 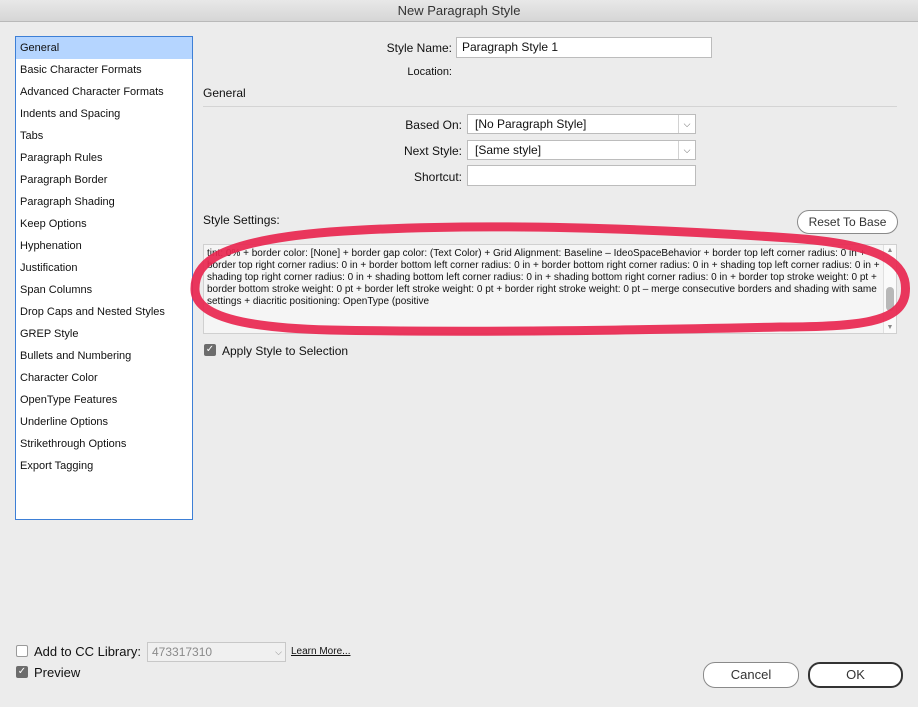 I want to click on preview-checkbox: ✓, so click(x=22, y=672).